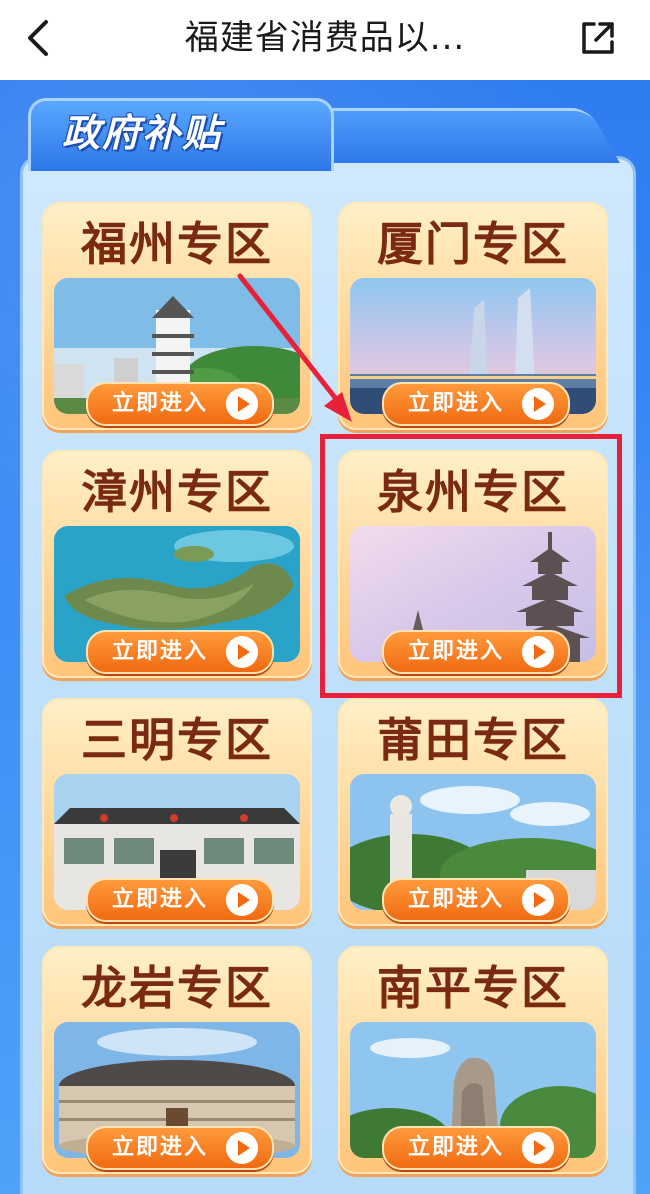  Describe the element at coordinates (177, 316) in the screenshot. I see `card-fuzhou: 福州专区 立即进入` at that location.